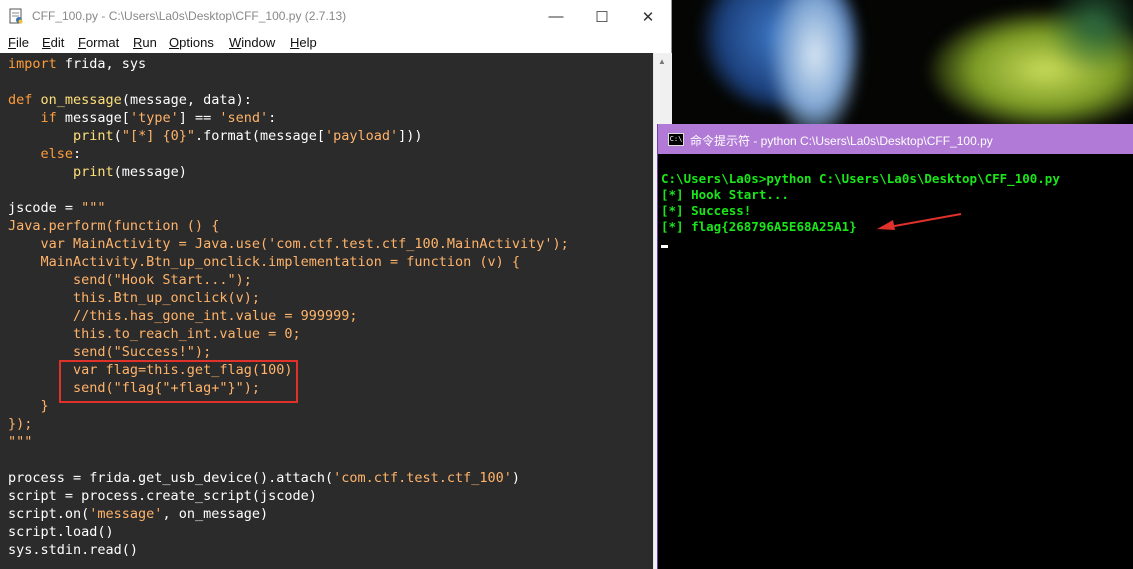  What do you see at coordinates (288, 514) in the screenshot?
I see `code-line: script.on('message', on_message)` at bounding box center [288, 514].